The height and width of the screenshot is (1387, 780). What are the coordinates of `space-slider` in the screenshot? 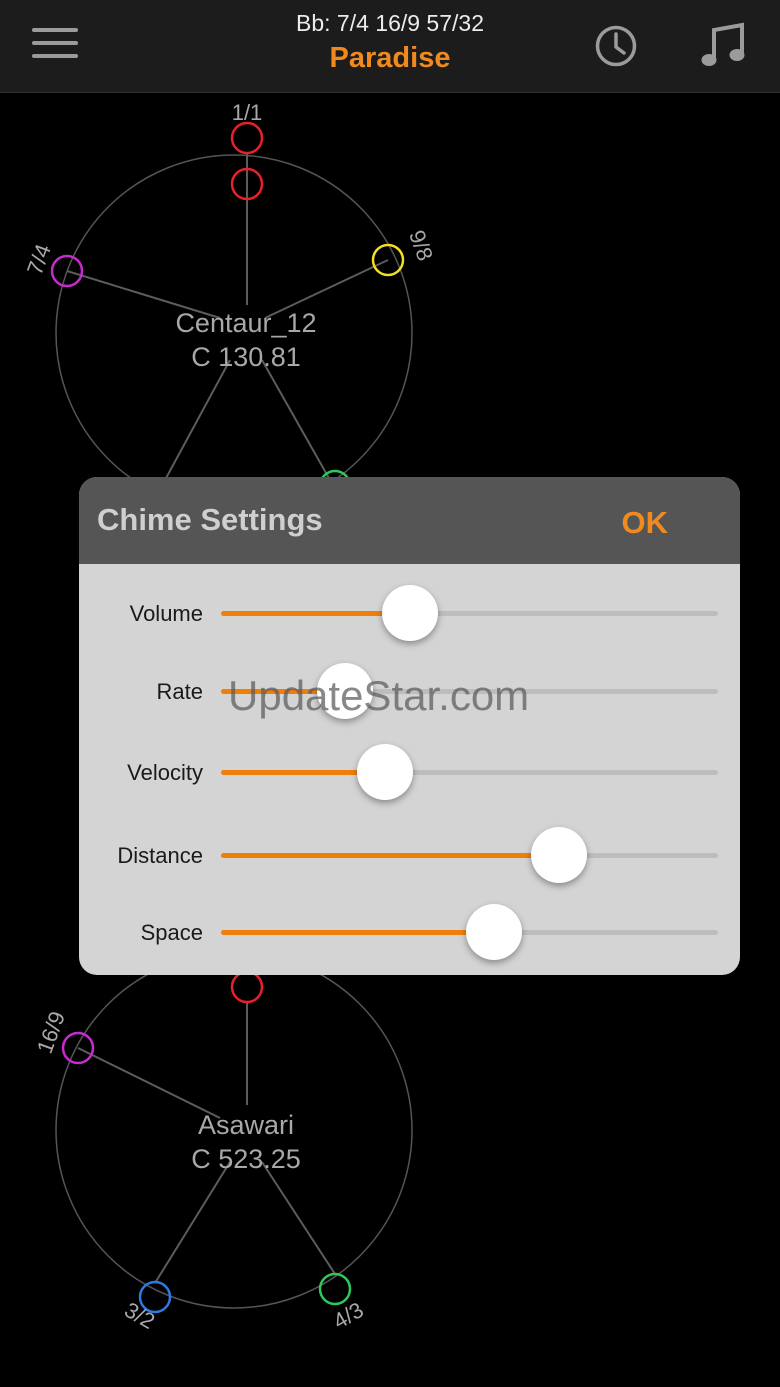 It's located at (469, 932).